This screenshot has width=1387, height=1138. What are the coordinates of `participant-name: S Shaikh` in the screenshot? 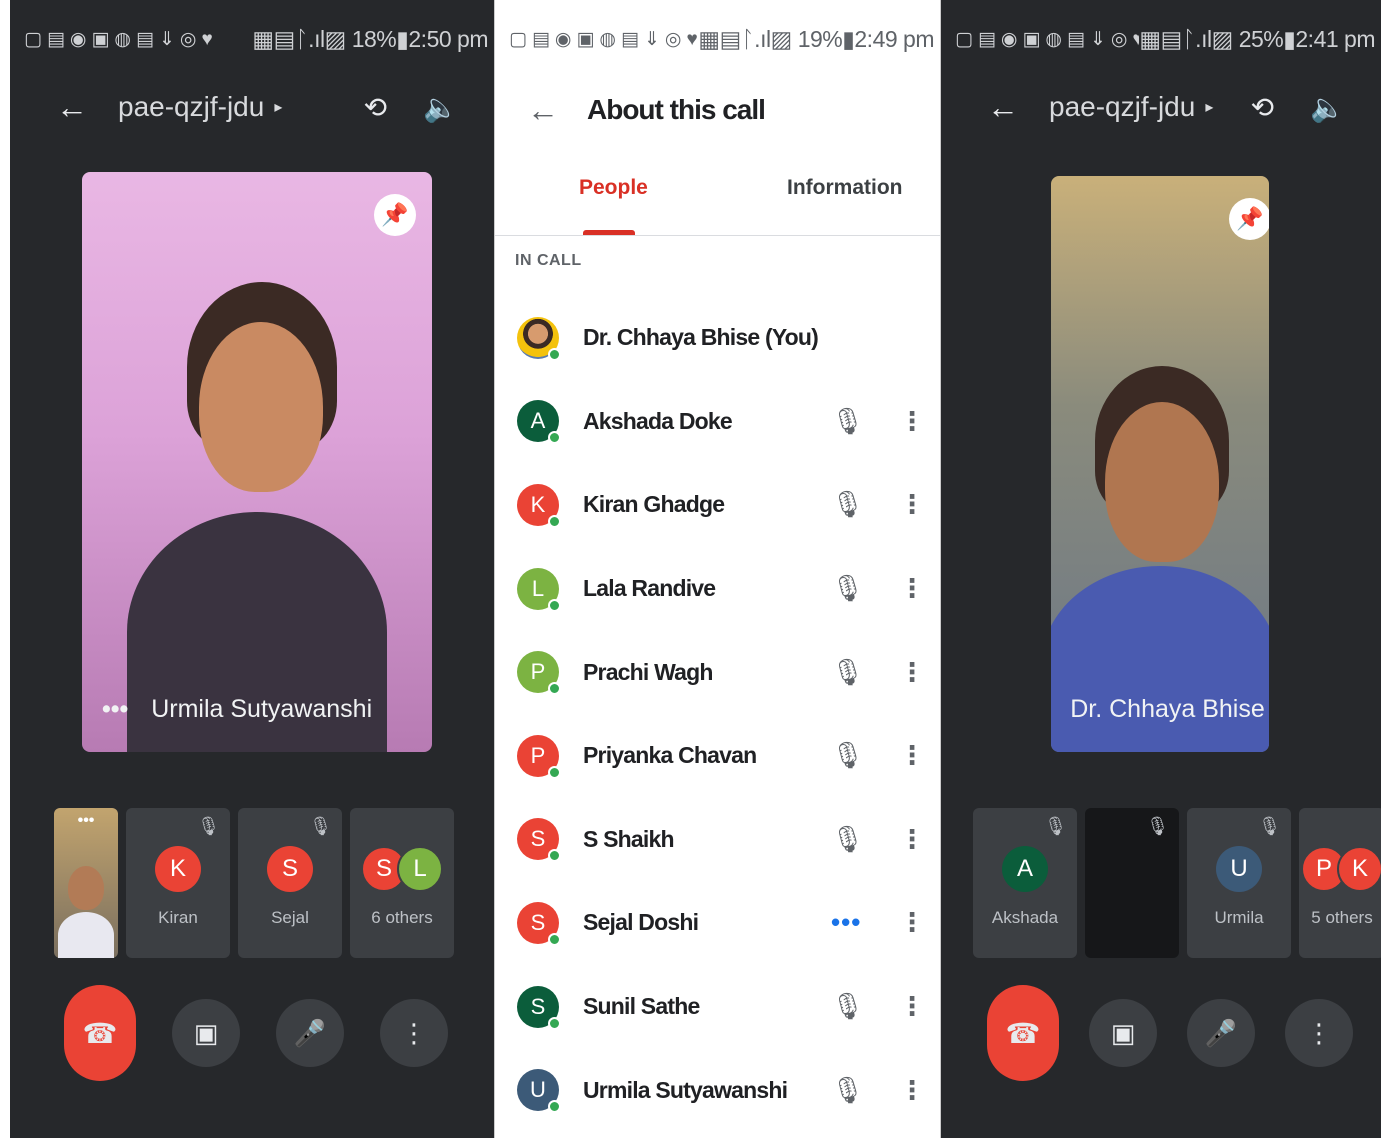 It's located at (629, 838).